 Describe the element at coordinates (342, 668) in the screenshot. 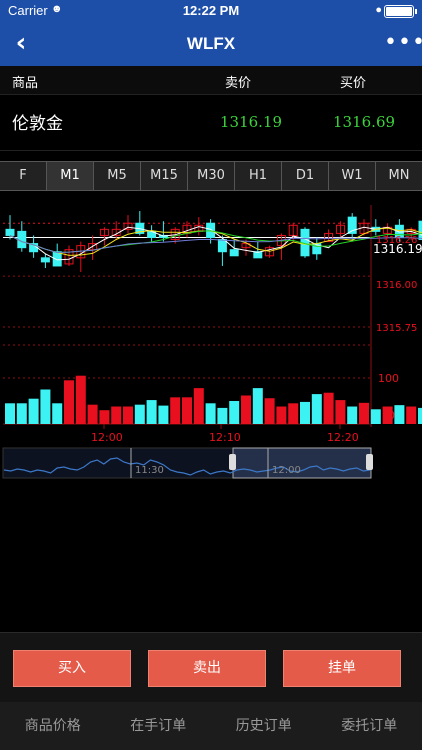

I see `pending-order-button: 挂单` at that location.